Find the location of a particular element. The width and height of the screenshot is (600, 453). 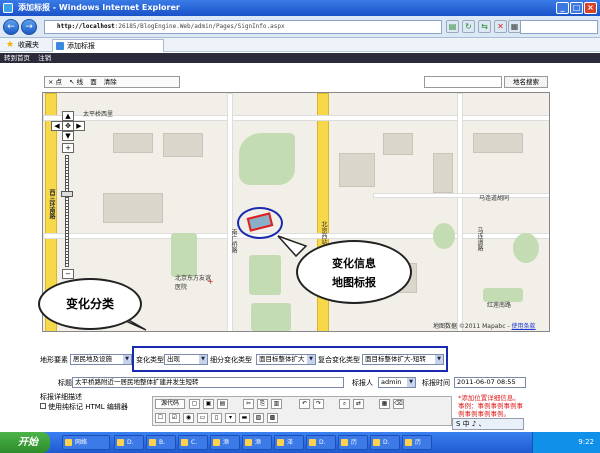

html-editor-text: 使用纯标记 HTML 编辑器 is located at coordinates (88, 407).